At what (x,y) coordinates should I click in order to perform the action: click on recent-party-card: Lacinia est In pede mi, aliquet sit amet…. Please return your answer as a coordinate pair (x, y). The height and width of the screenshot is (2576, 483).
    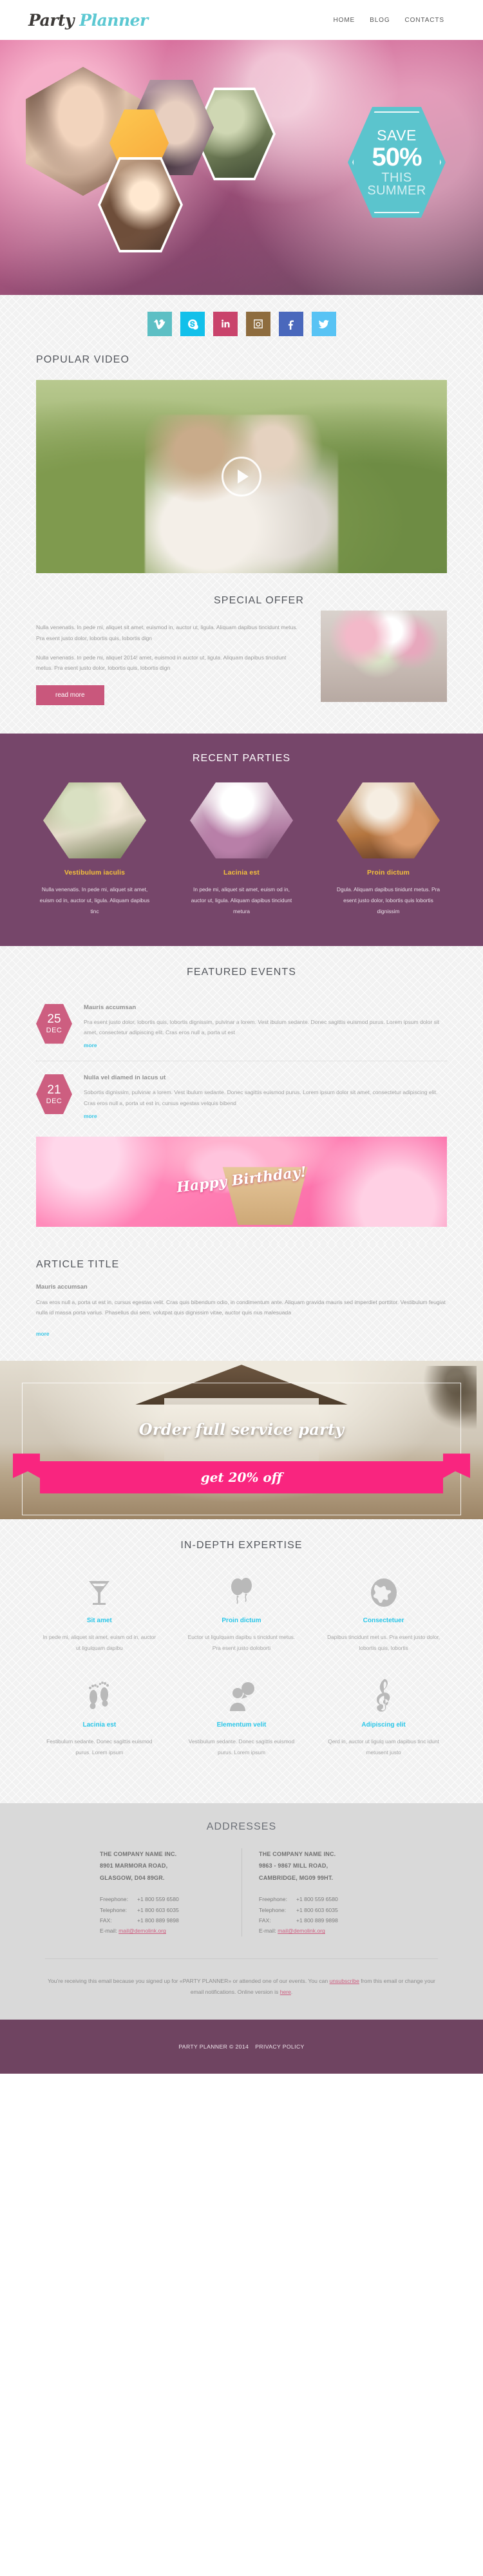
    Looking at the image, I should click on (241, 850).